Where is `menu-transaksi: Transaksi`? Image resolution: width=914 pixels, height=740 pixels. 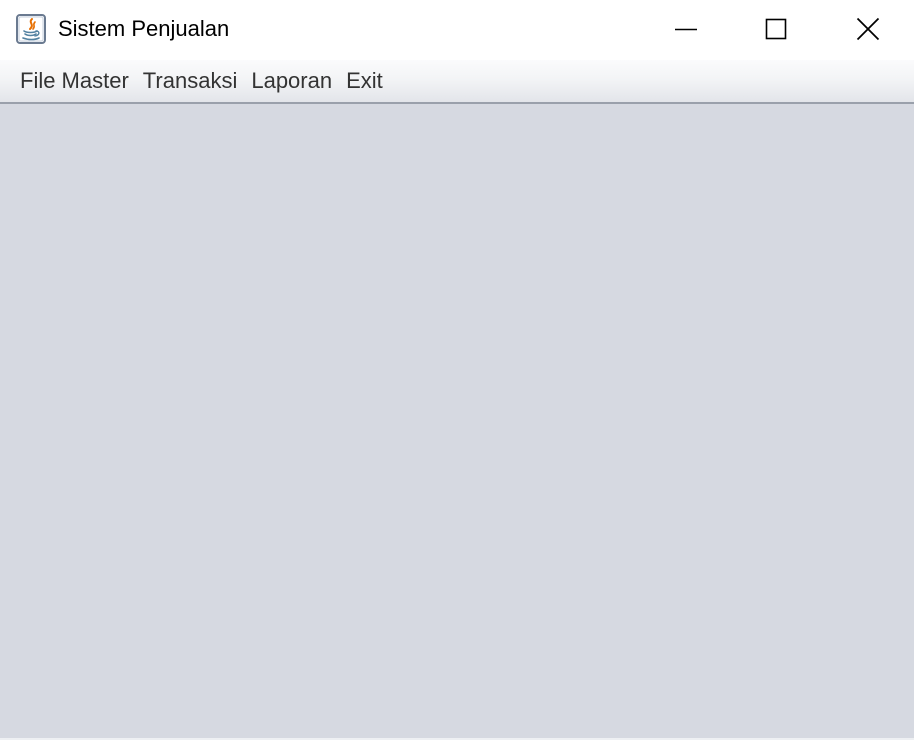
menu-transaksi: Transaksi is located at coordinates (190, 81).